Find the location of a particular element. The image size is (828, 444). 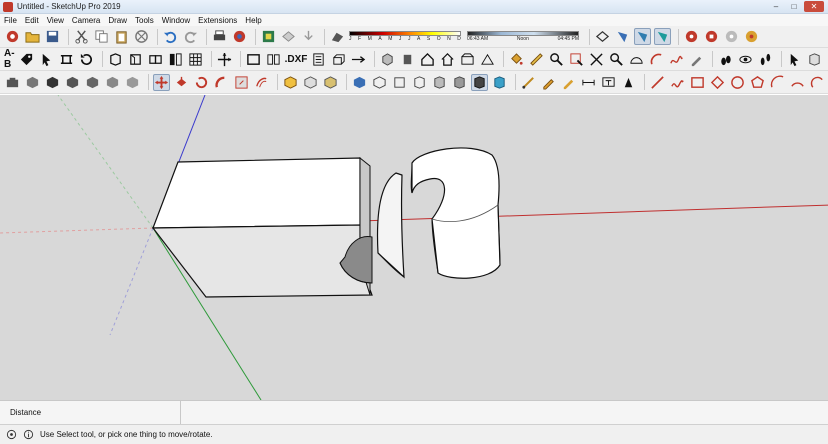

menu-file: File is located at coordinates (10, 20).